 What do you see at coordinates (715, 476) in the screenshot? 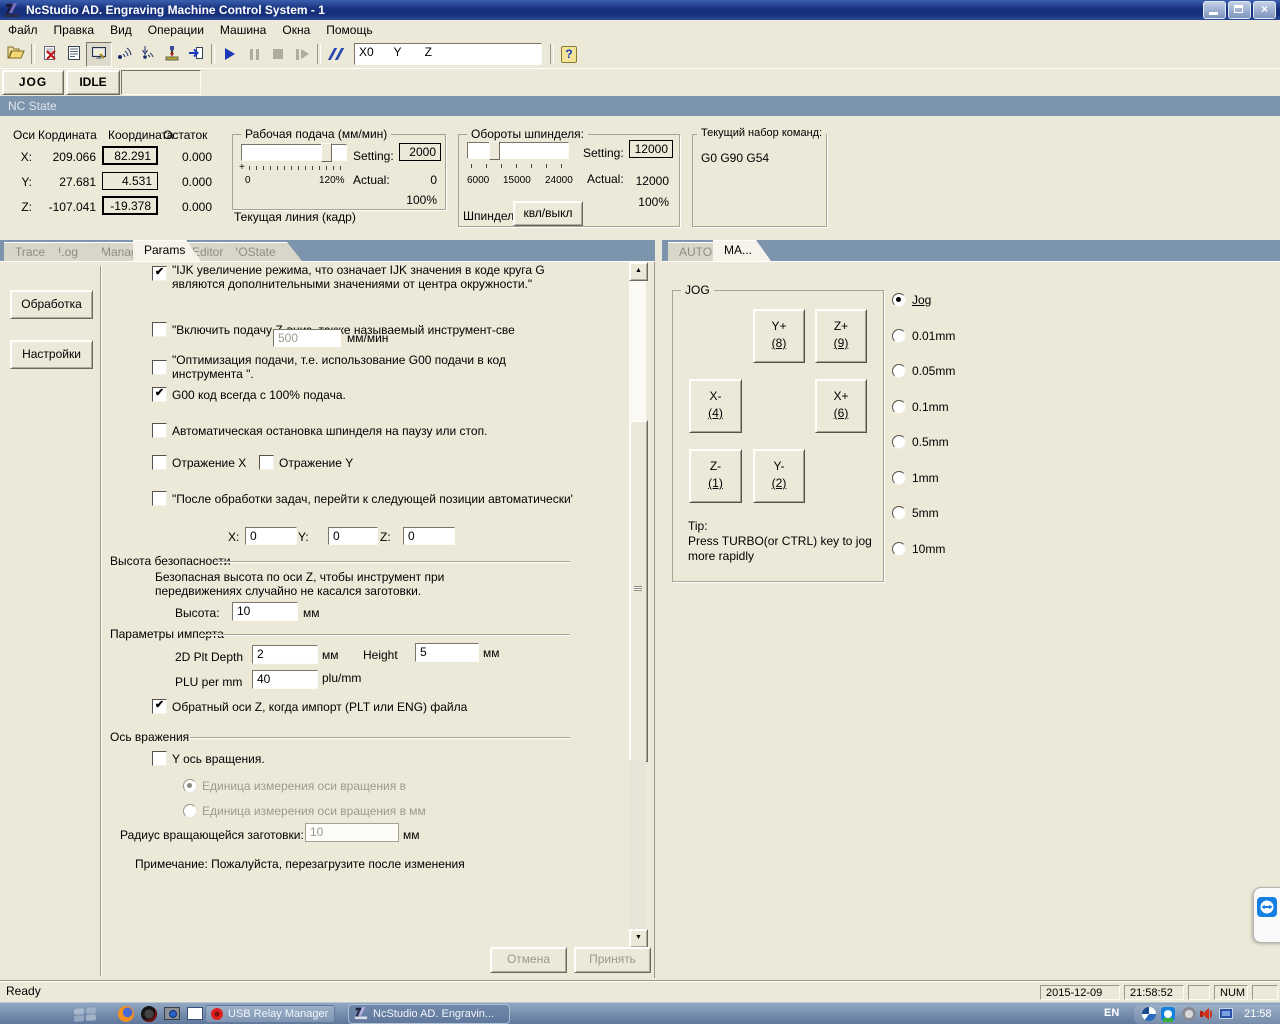
I see `jog-z-minus-button: Z- (1)` at bounding box center [715, 476].